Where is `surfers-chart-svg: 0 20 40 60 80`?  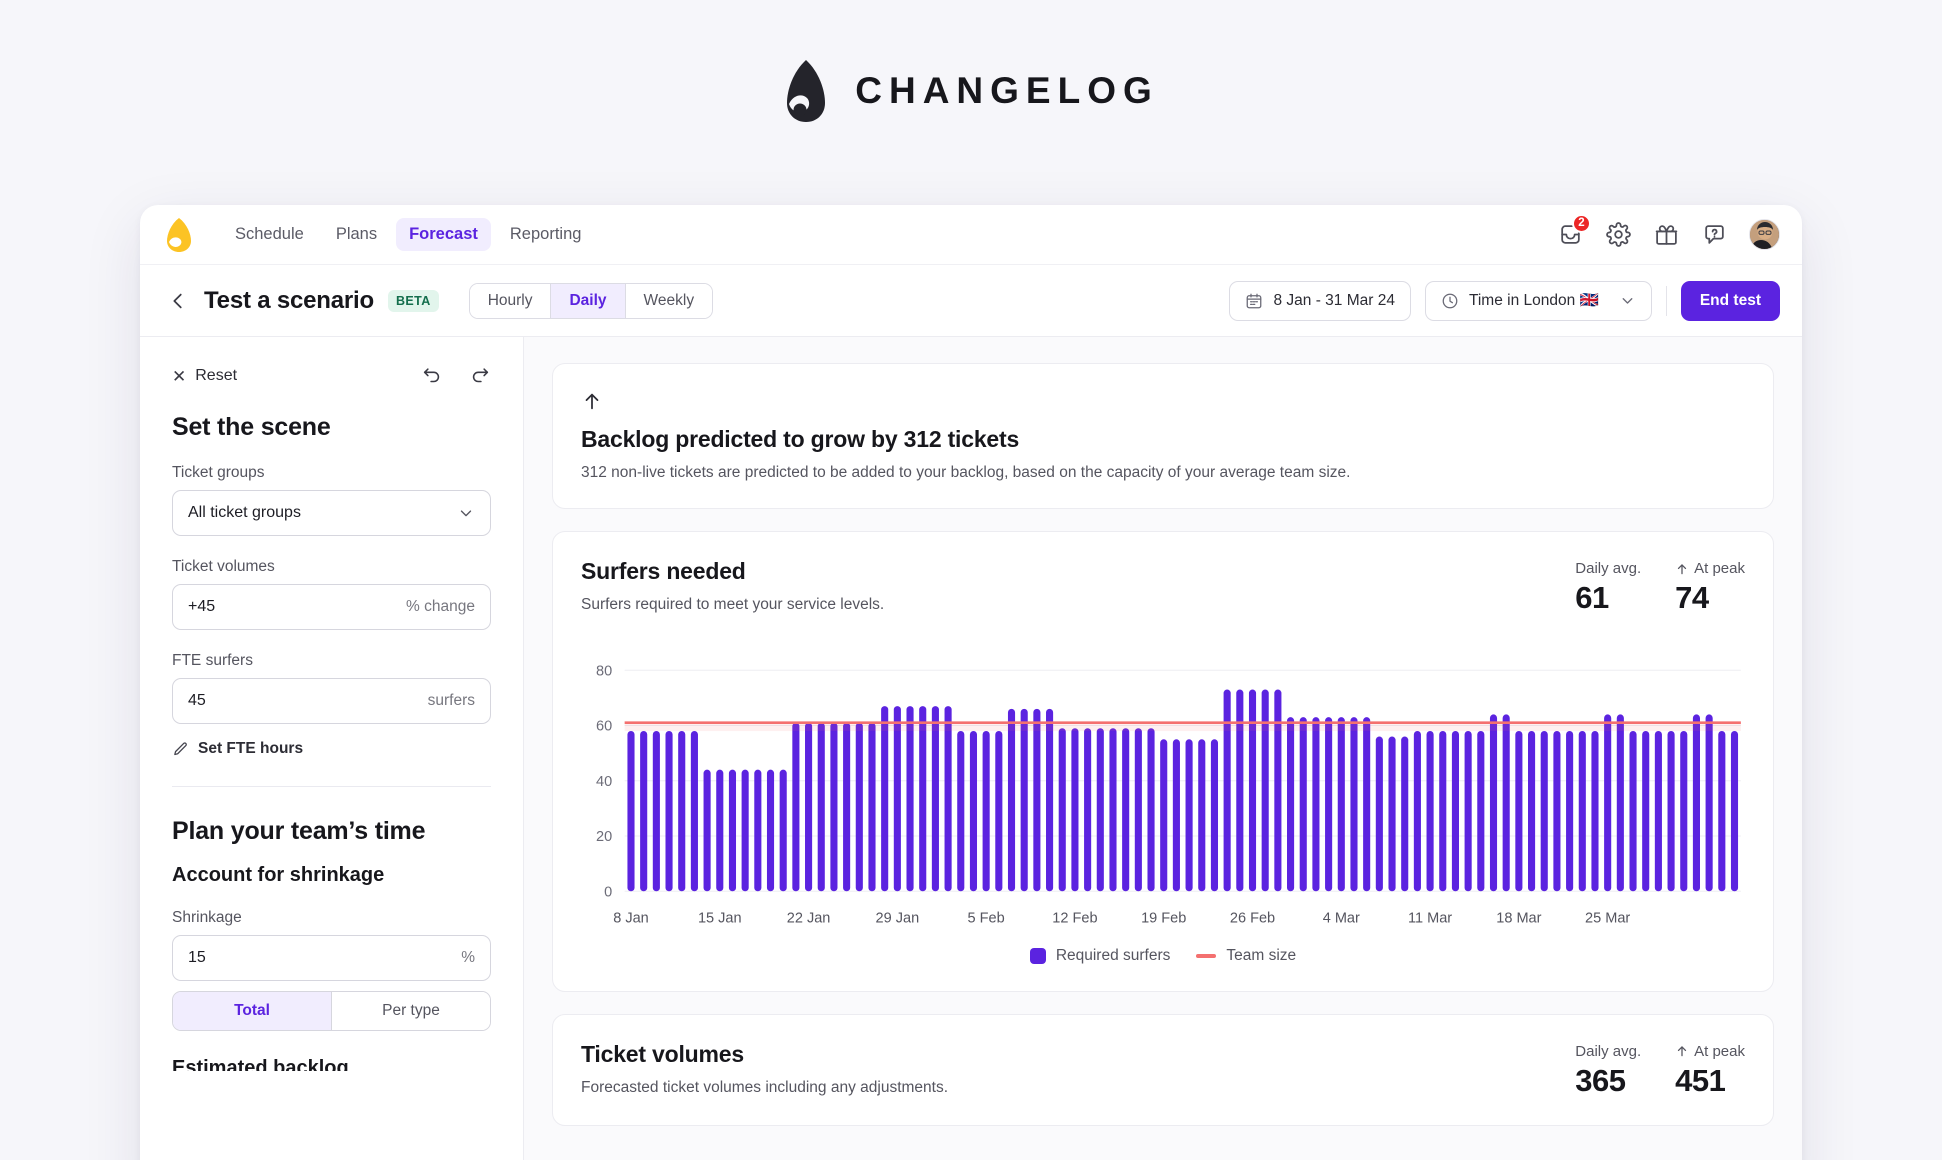 surfers-chart-svg: 0 20 40 60 80 is located at coordinates (1163, 776).